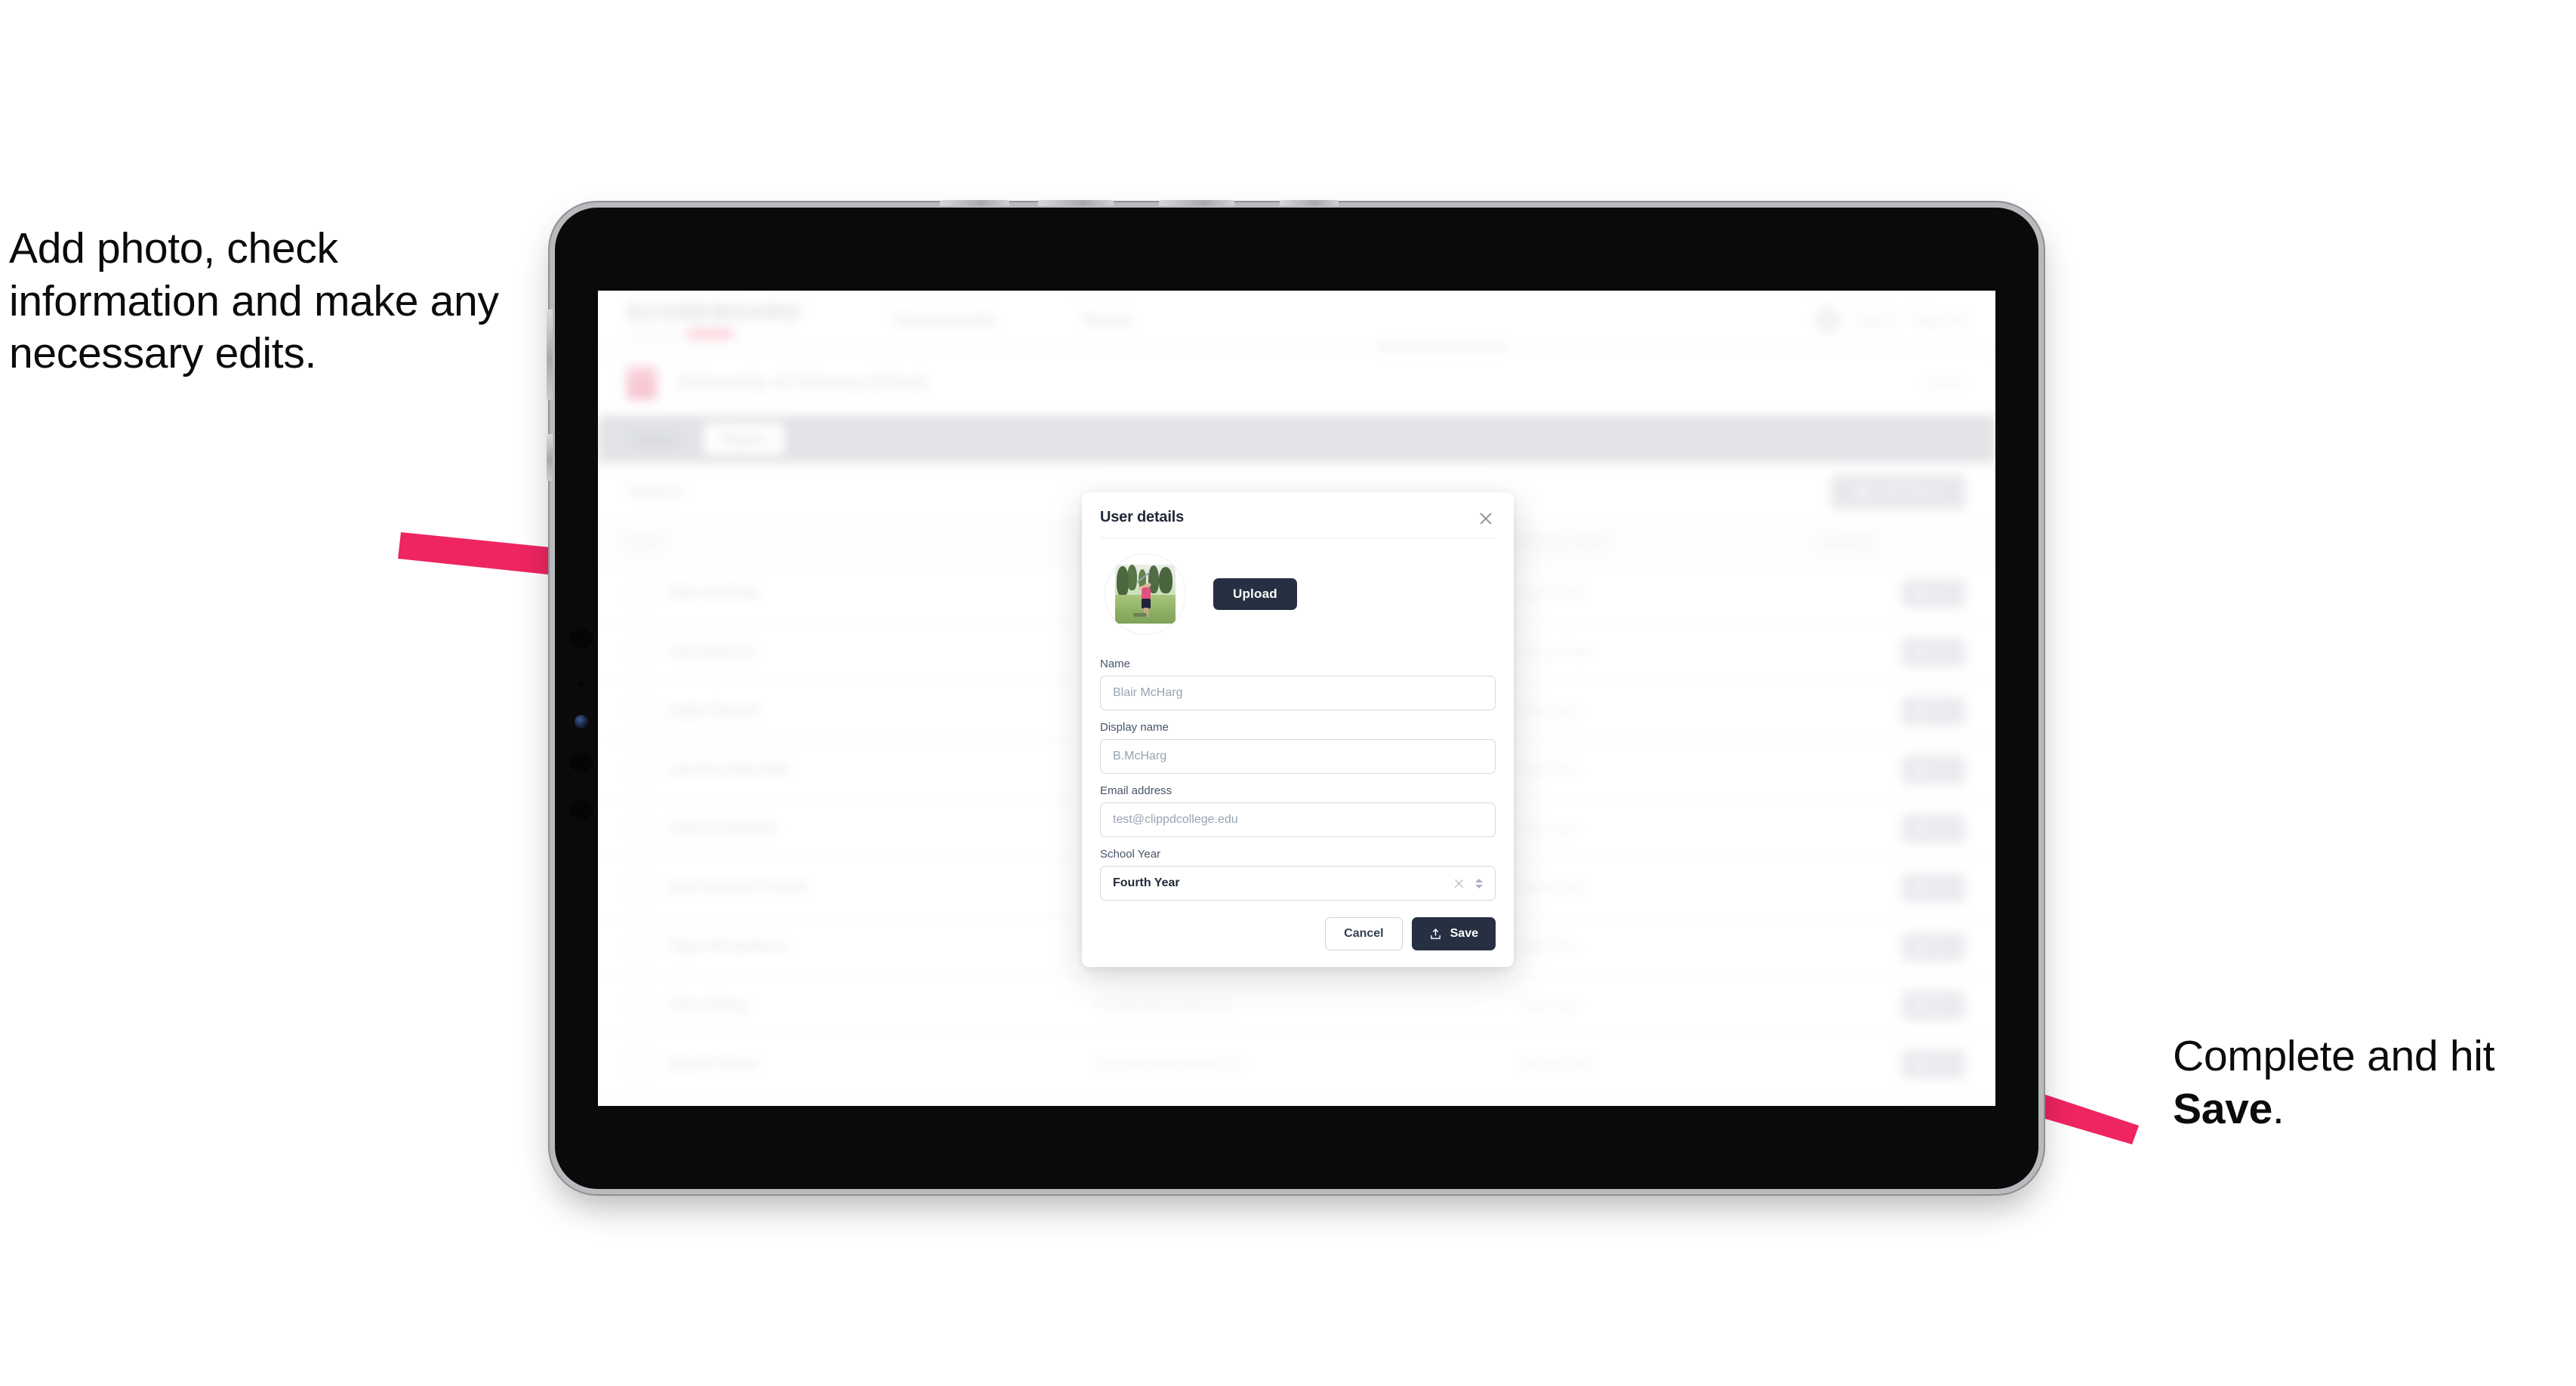  I want to click on modal-footer: Cancel Save, so click(1298, 934).